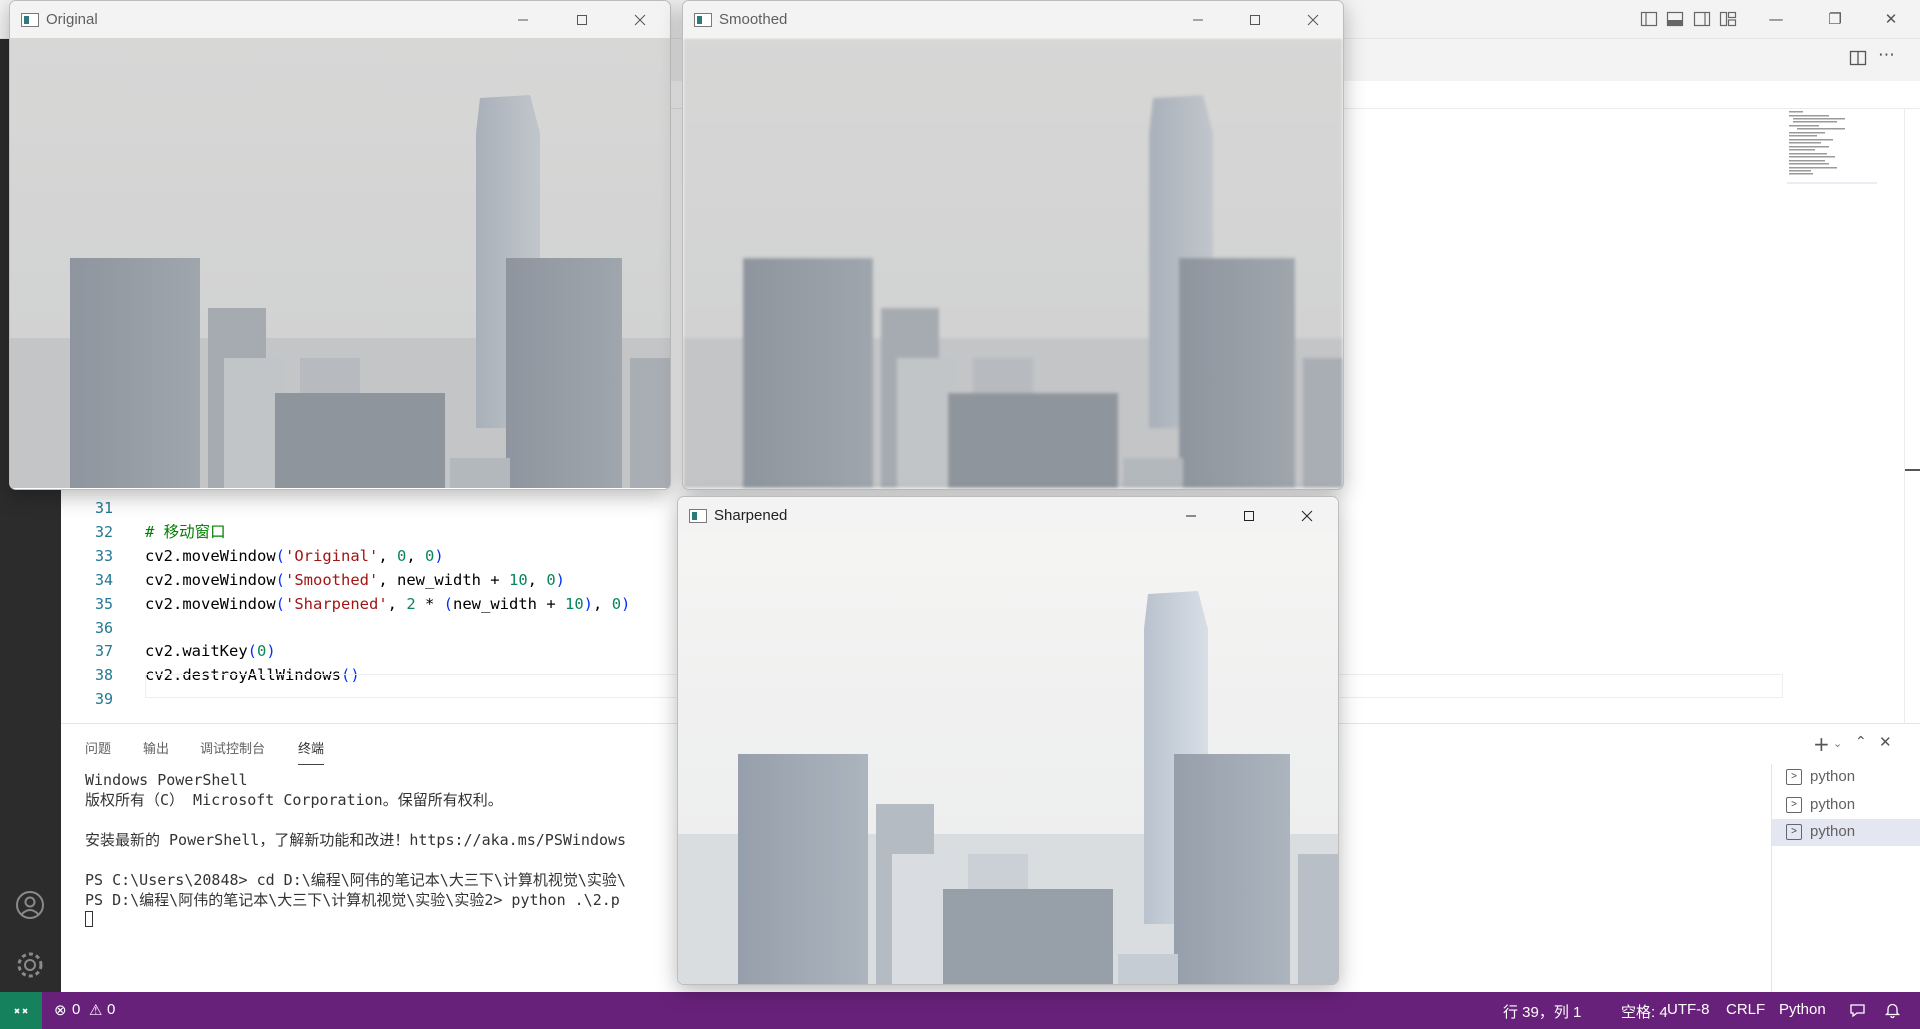  I want to click on vscode-minimize-icon: —, so click(1776, 19).